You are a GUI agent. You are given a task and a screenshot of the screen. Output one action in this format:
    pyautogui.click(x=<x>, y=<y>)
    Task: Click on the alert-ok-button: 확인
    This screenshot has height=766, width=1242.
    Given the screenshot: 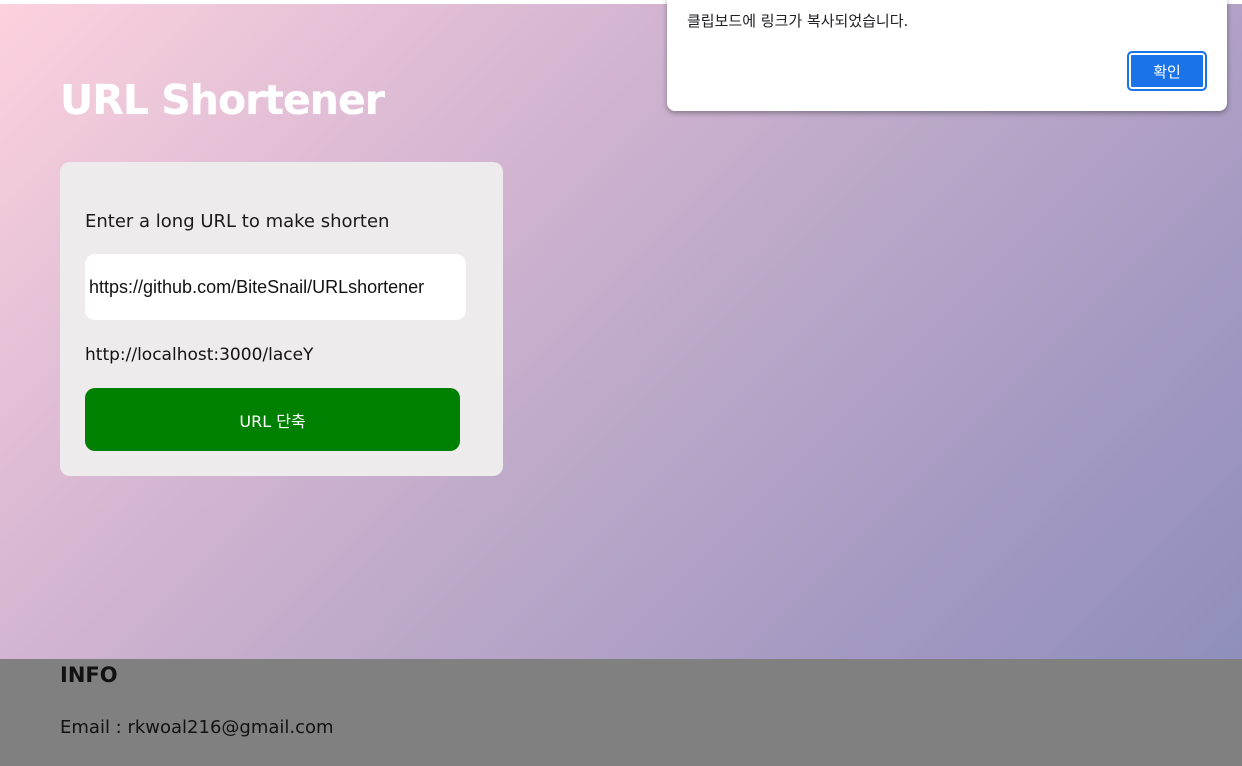 What is the action you would take?
    pyautogui.click(x=1167, y=71)
    